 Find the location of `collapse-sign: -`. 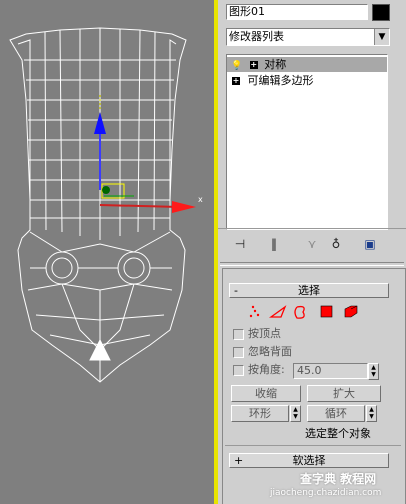

collapse-sign: - is located at coordinates (236, 290).